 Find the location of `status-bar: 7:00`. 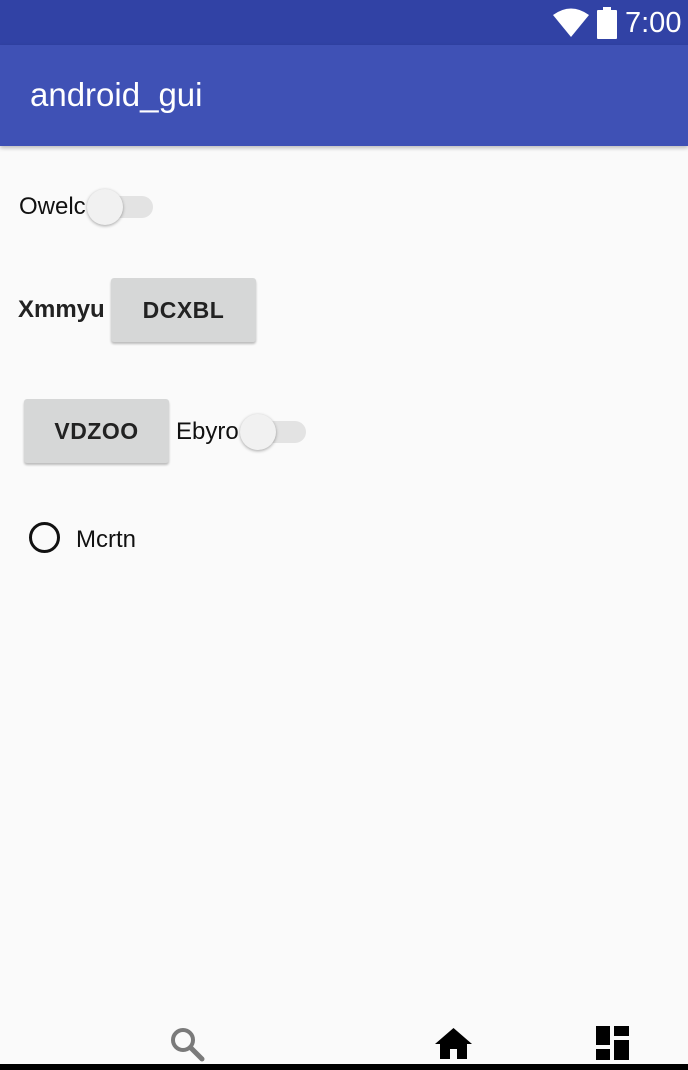

status-bar: 7:00 is located at coordinates (344, 22).